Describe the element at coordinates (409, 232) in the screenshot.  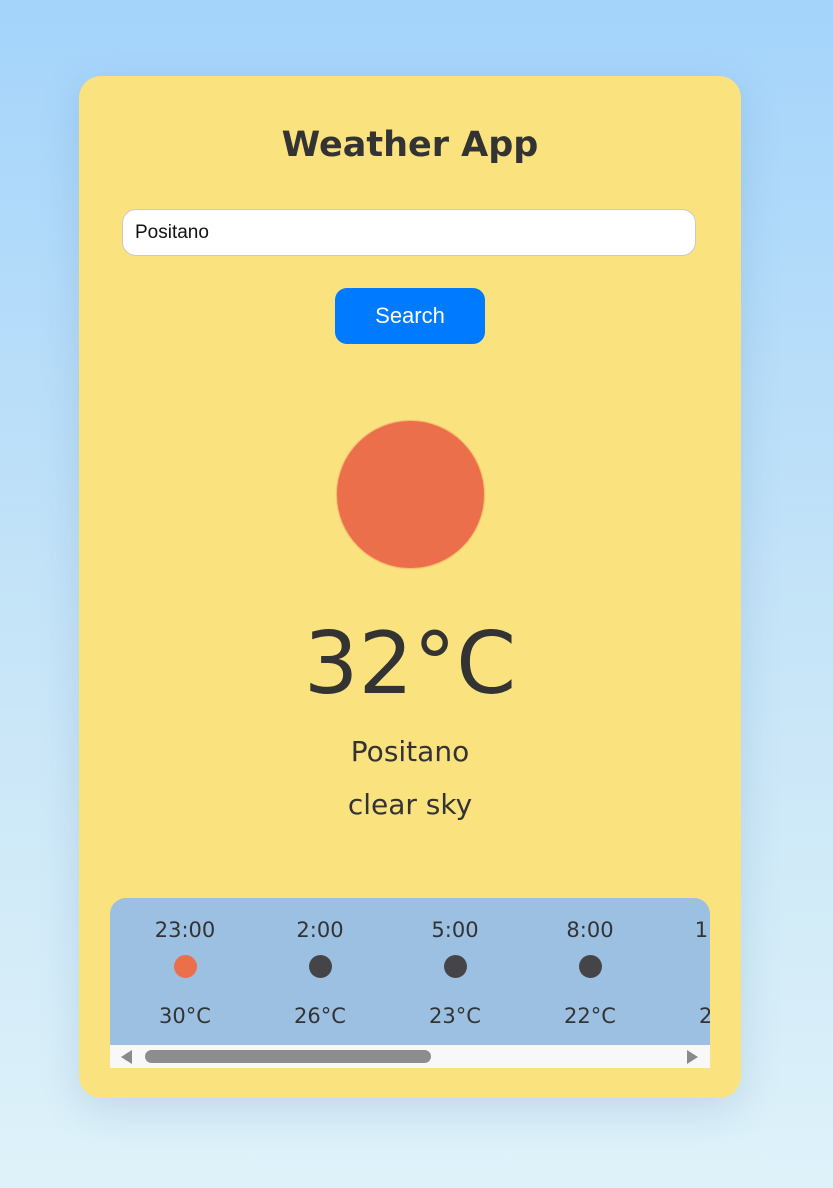
I see `search-input` at that location.